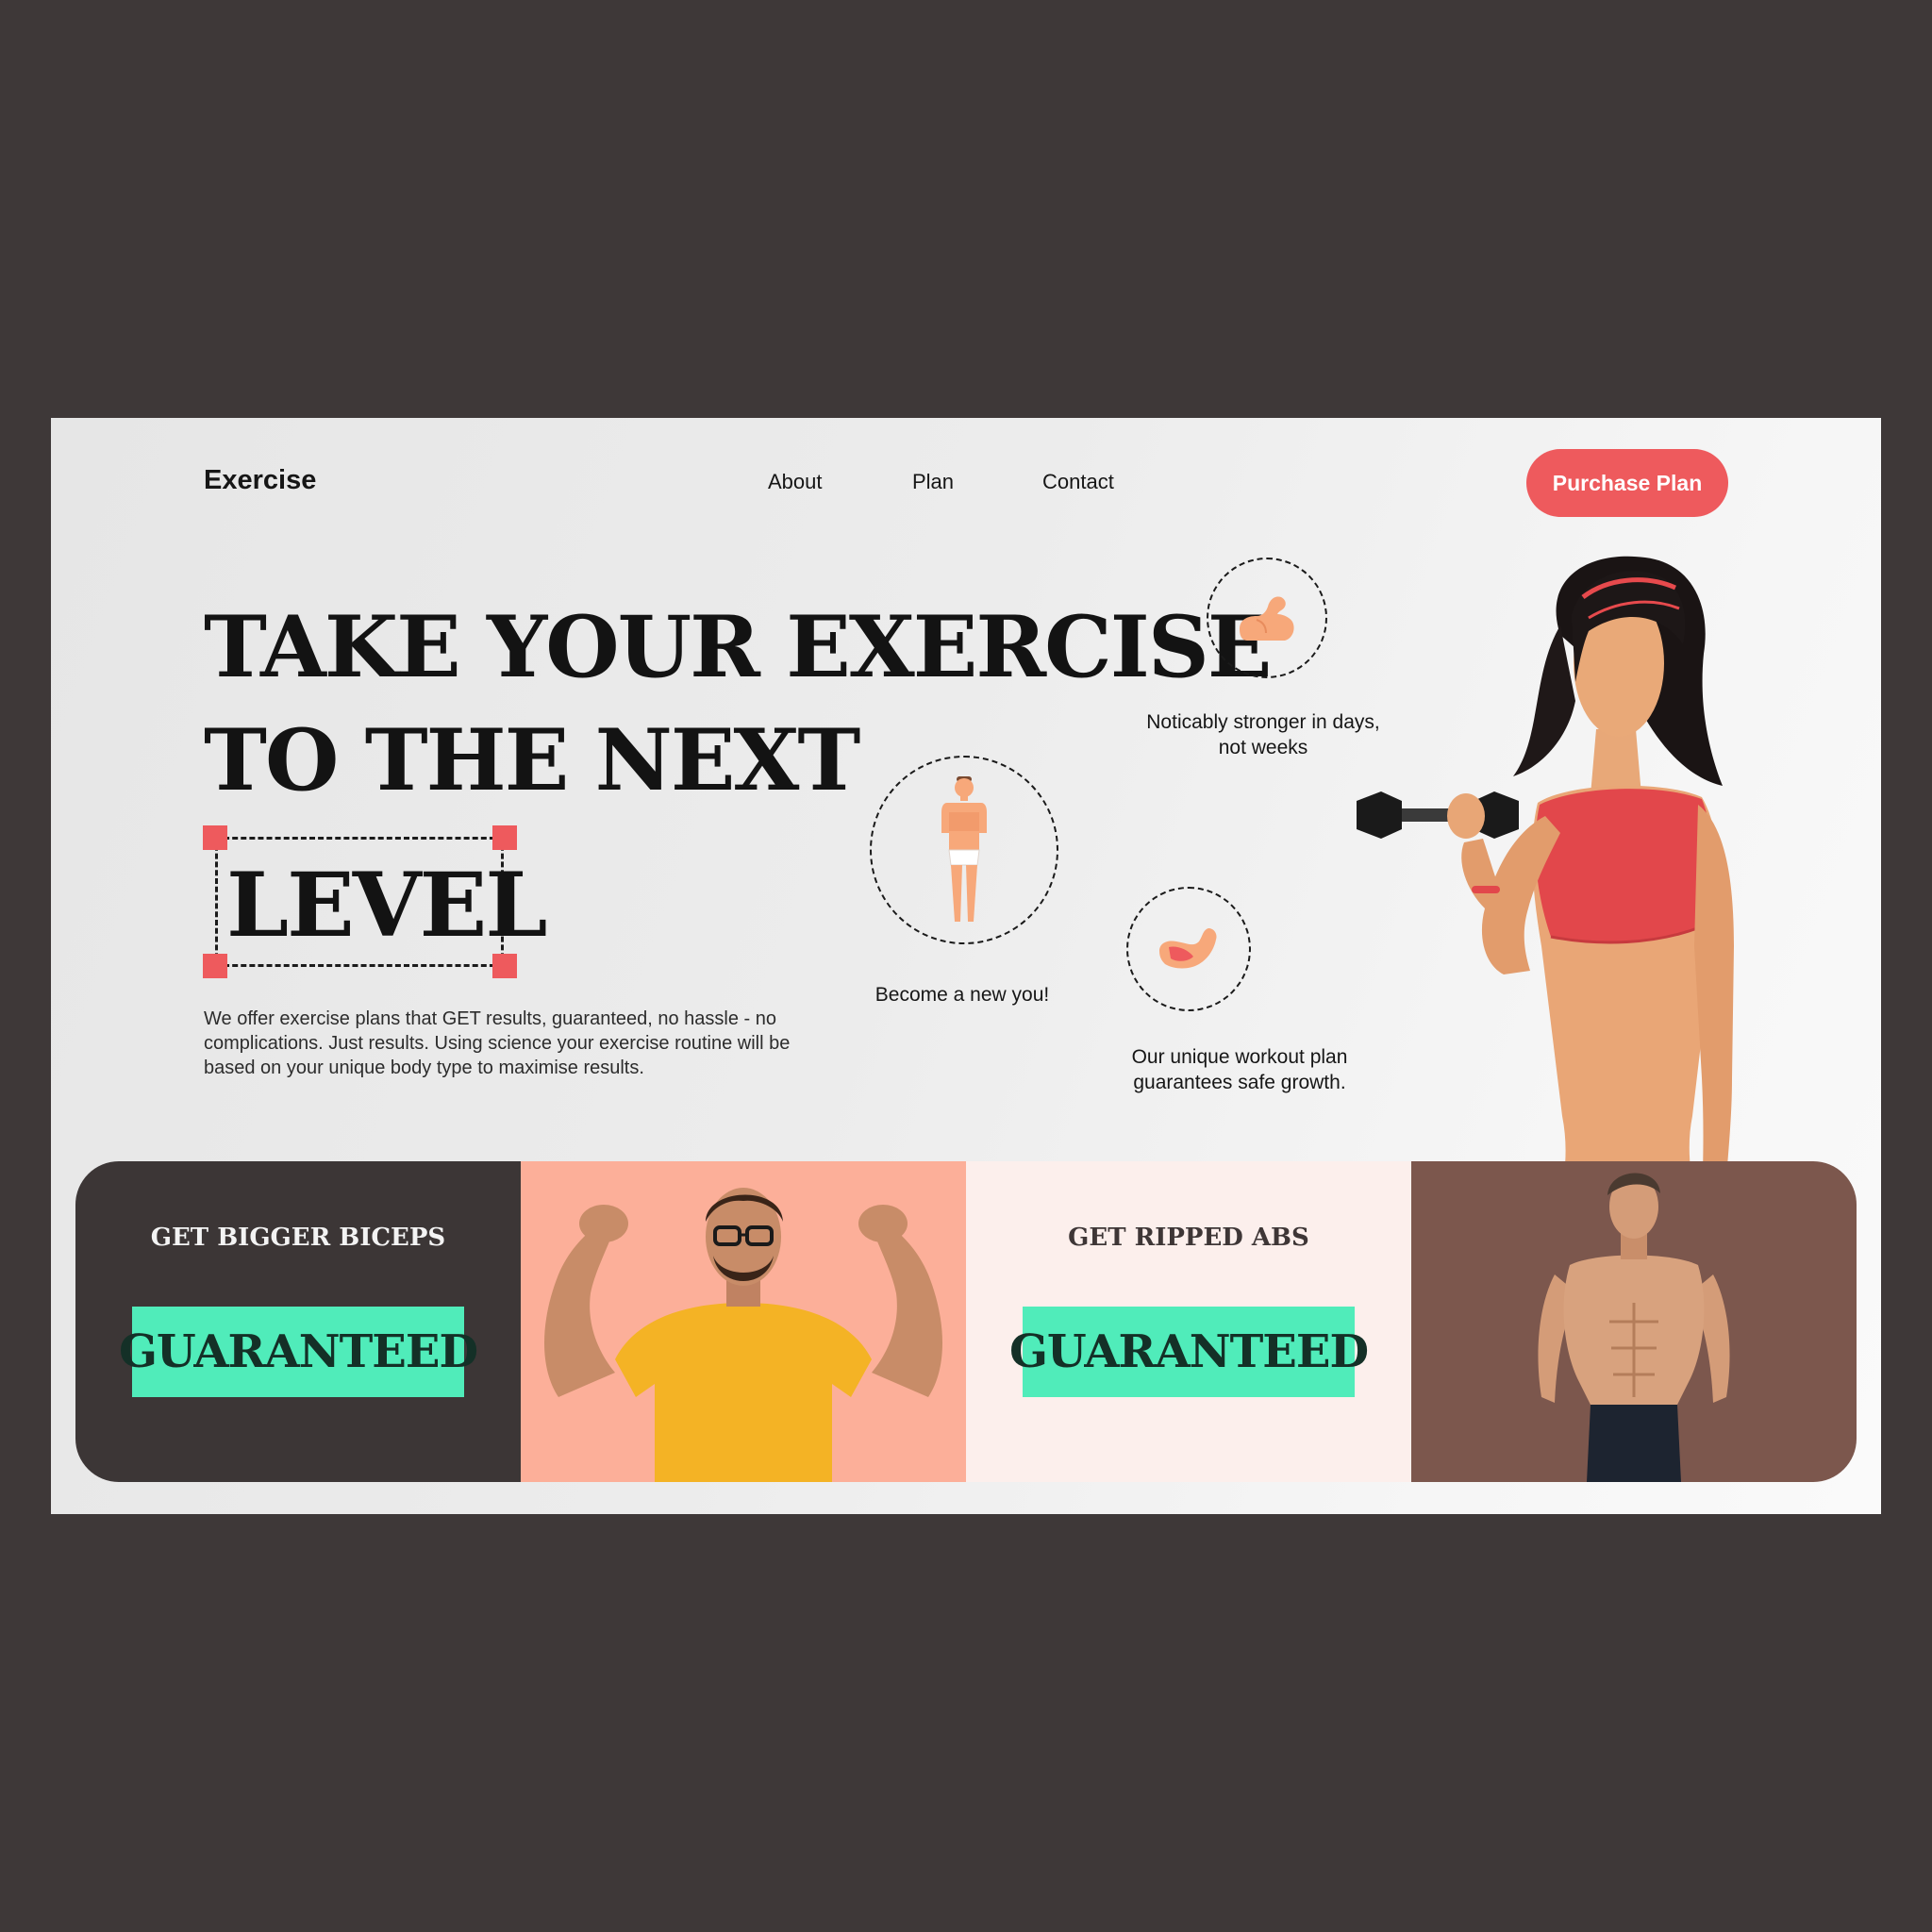 The height and width of the screenshot is (1932, 1932). Describe the element at coordinates (604, 1223) in the screenshot. I see `left-fist` at that location.